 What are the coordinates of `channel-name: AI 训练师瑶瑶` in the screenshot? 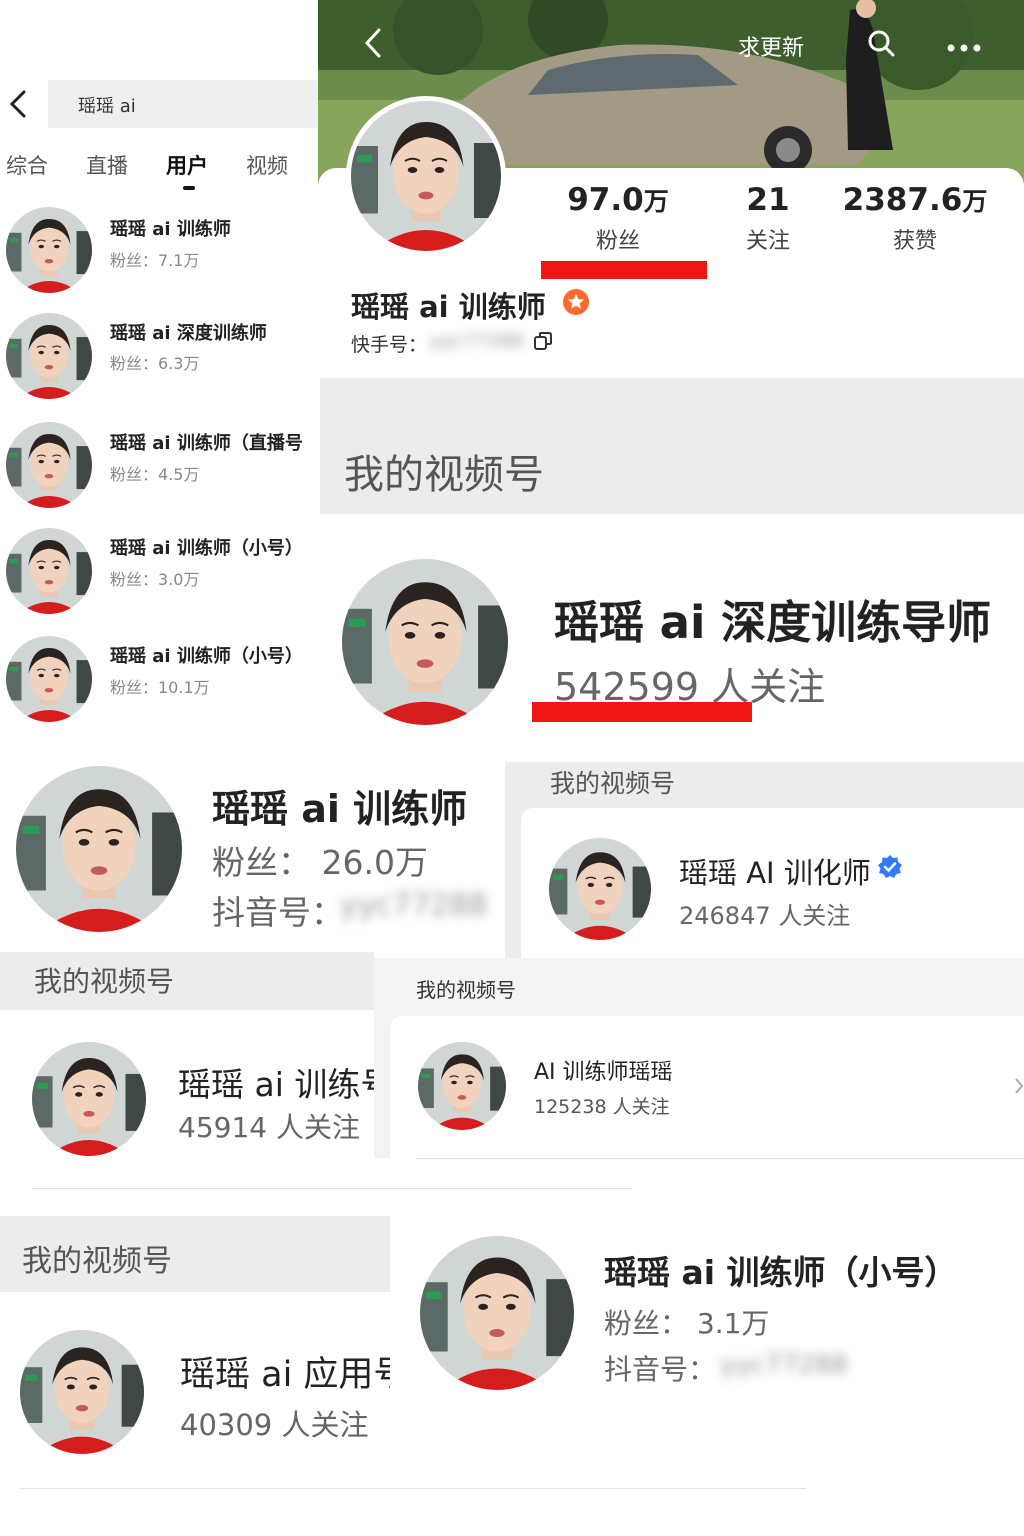 It's located at (603, 1072).